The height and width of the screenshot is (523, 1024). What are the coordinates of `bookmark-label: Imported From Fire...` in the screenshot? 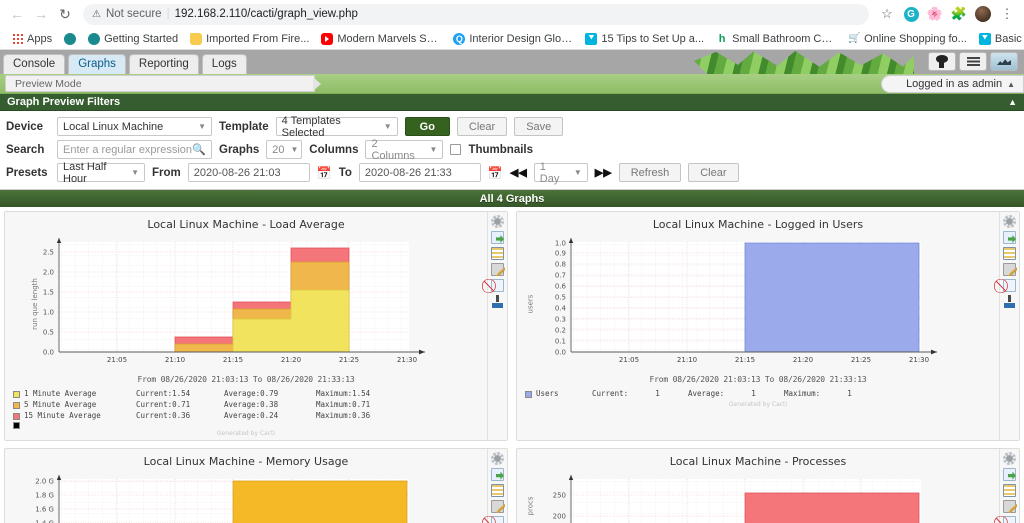 It's located at (258, 38).